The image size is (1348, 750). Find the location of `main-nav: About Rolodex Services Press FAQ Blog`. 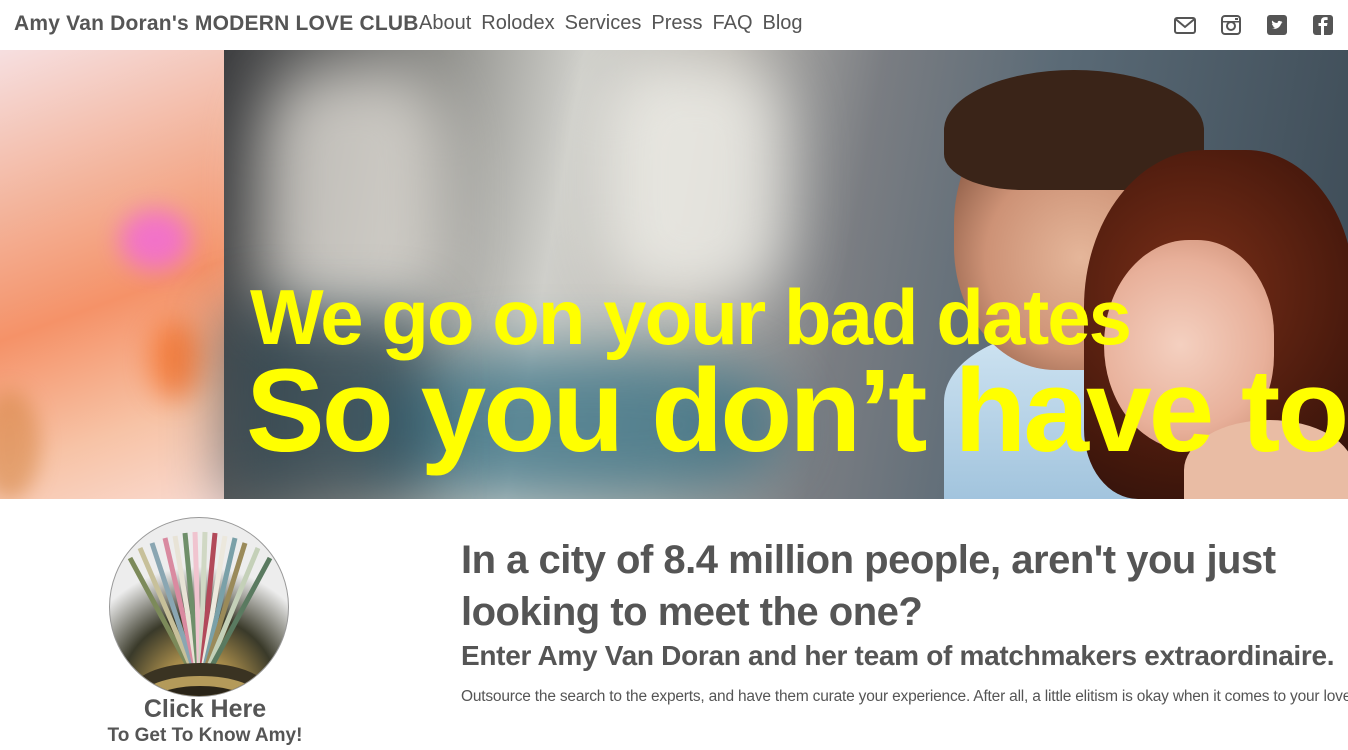

main-nav: About Rolodex Services Press FAQ Blog is located at coordinates (611, 23).